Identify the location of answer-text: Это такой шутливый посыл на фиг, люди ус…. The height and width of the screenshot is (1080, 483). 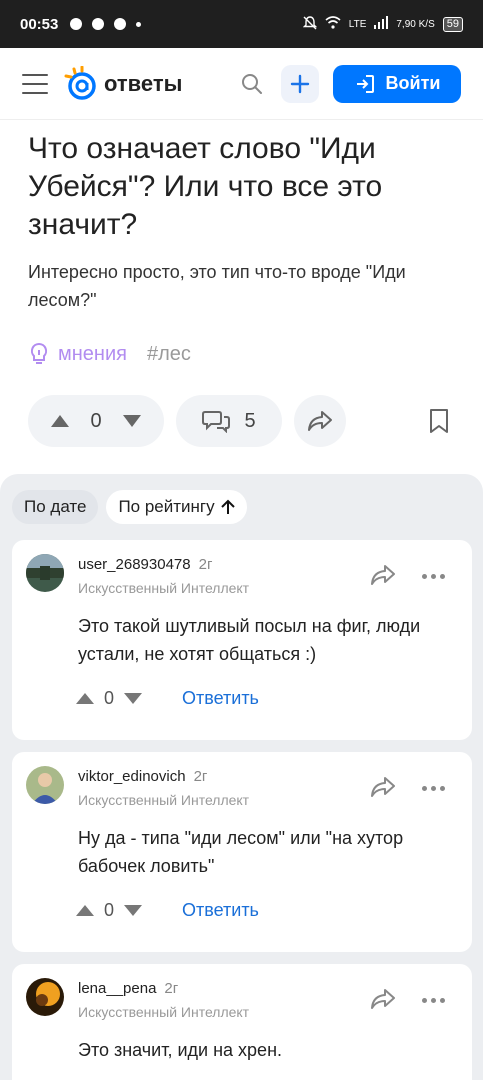
(249, 640).